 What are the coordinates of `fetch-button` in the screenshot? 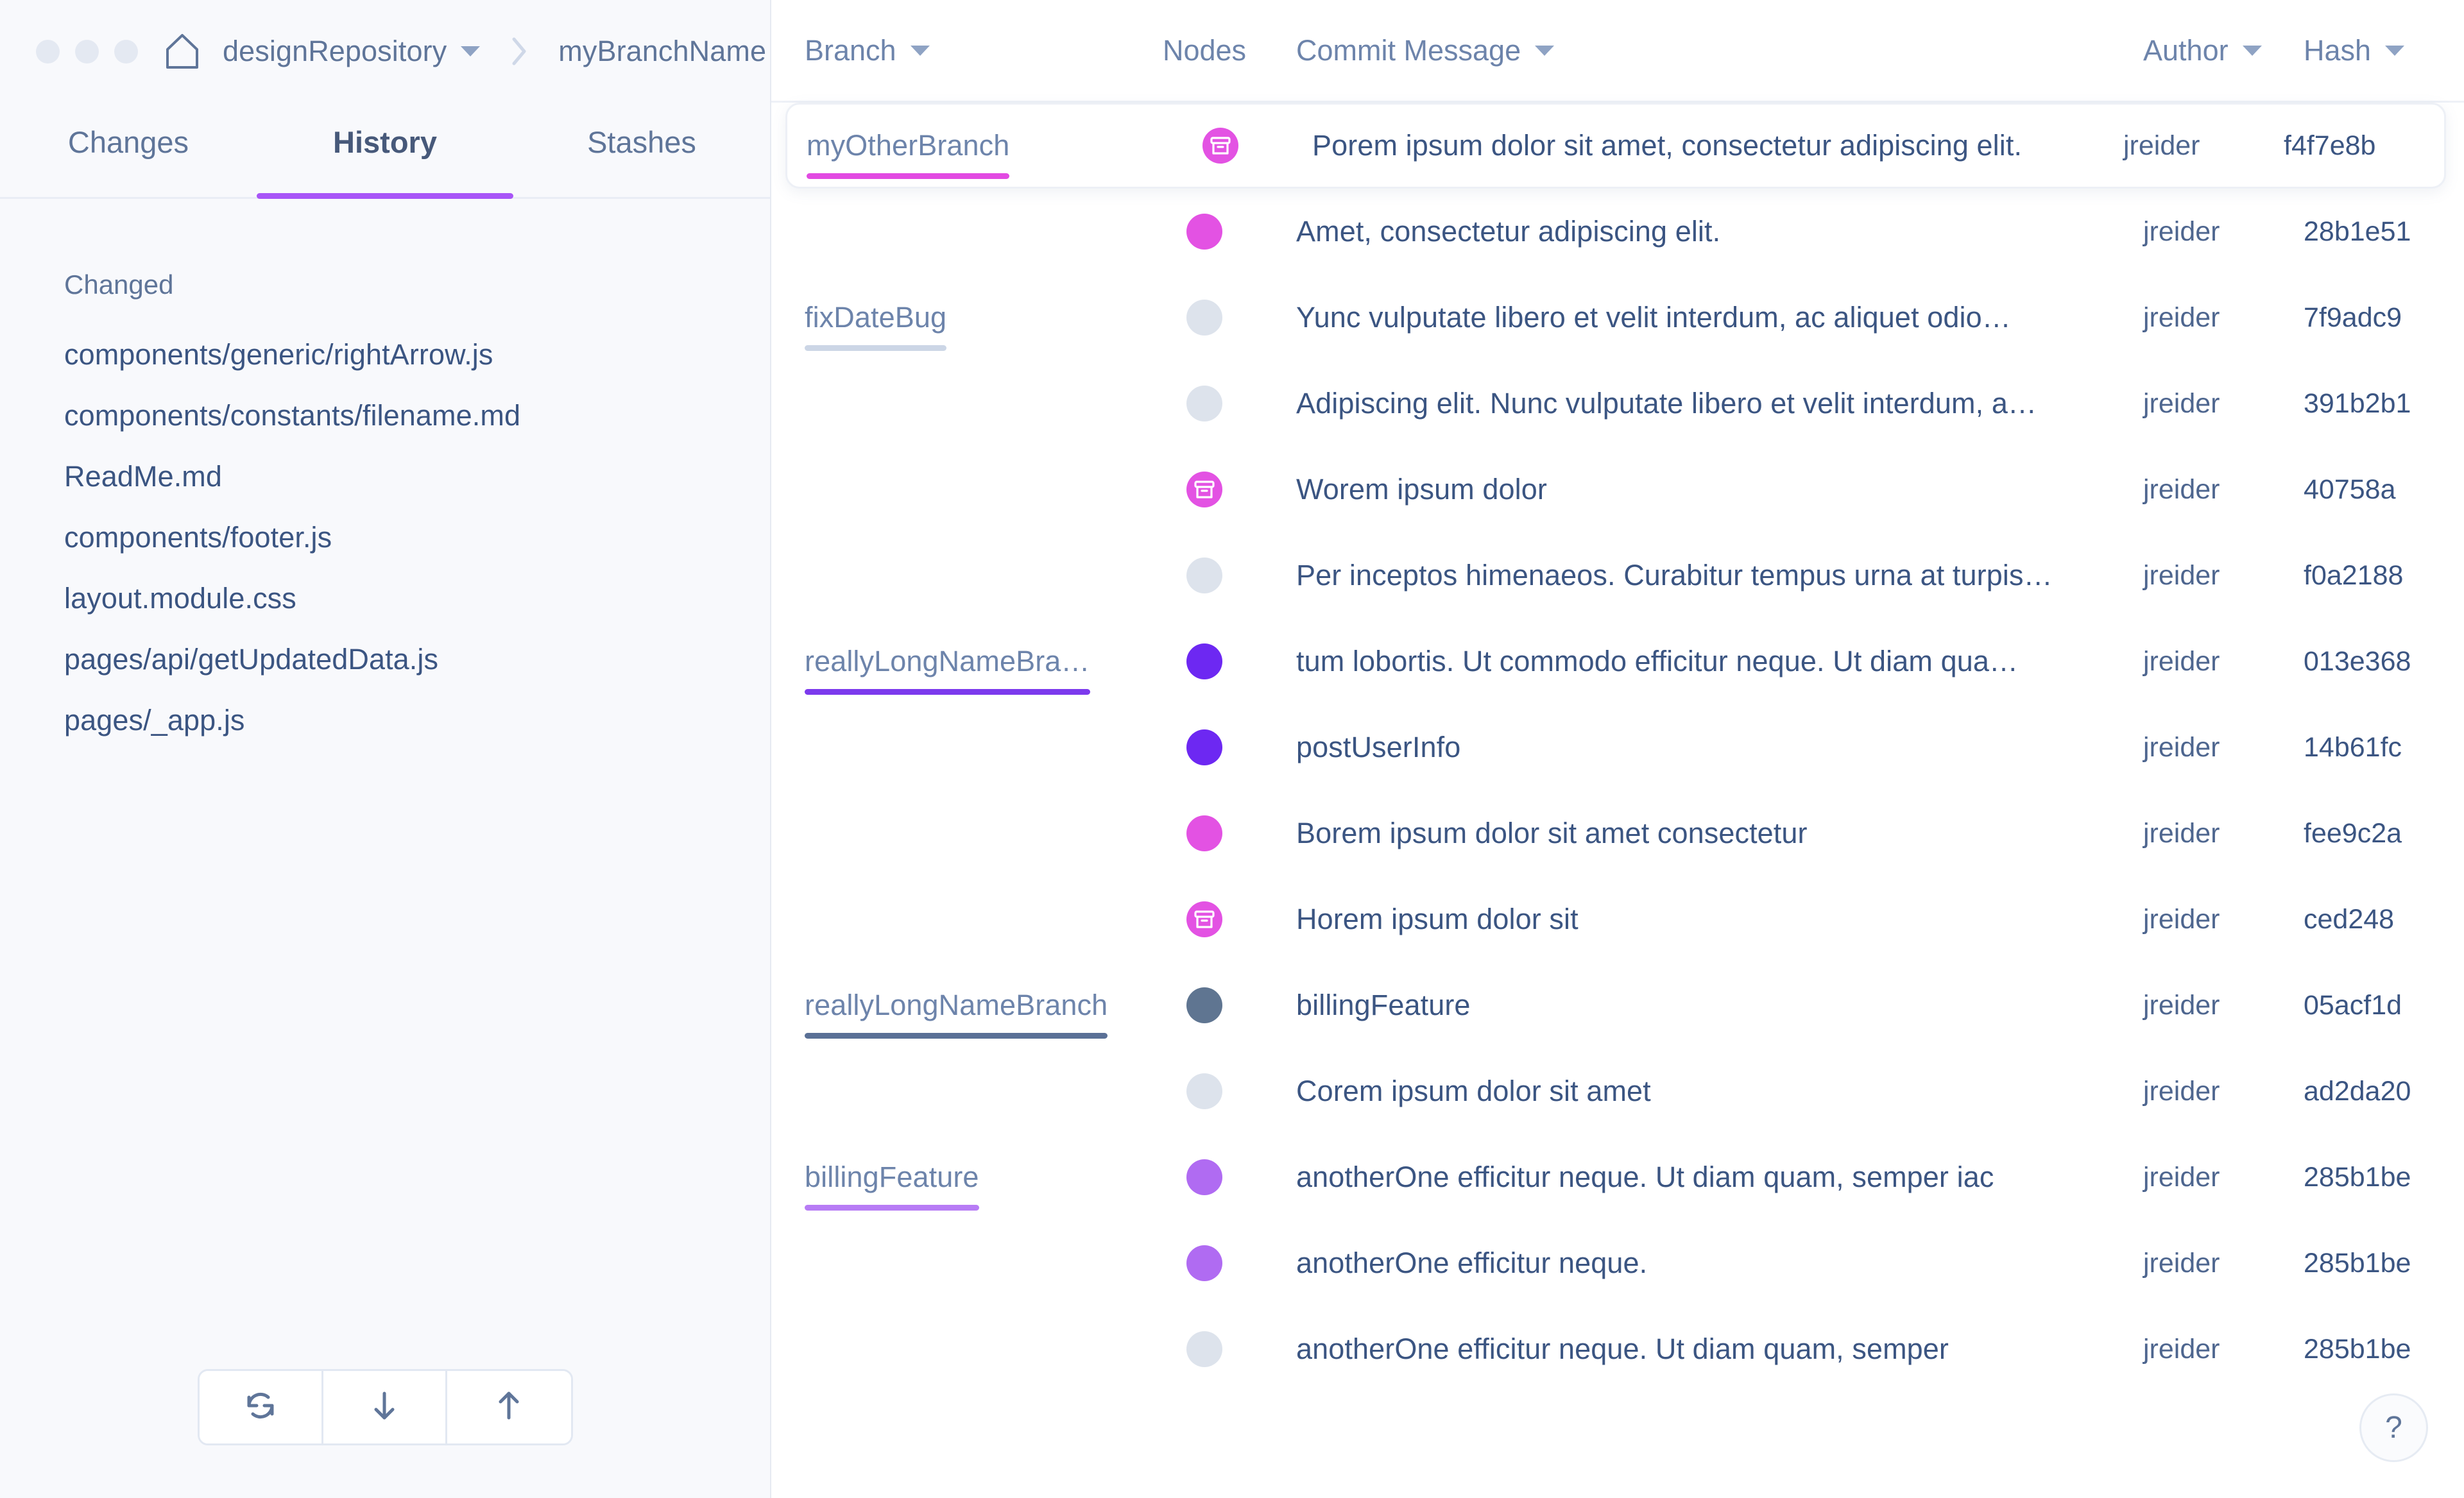 It's located at (261, 1407).